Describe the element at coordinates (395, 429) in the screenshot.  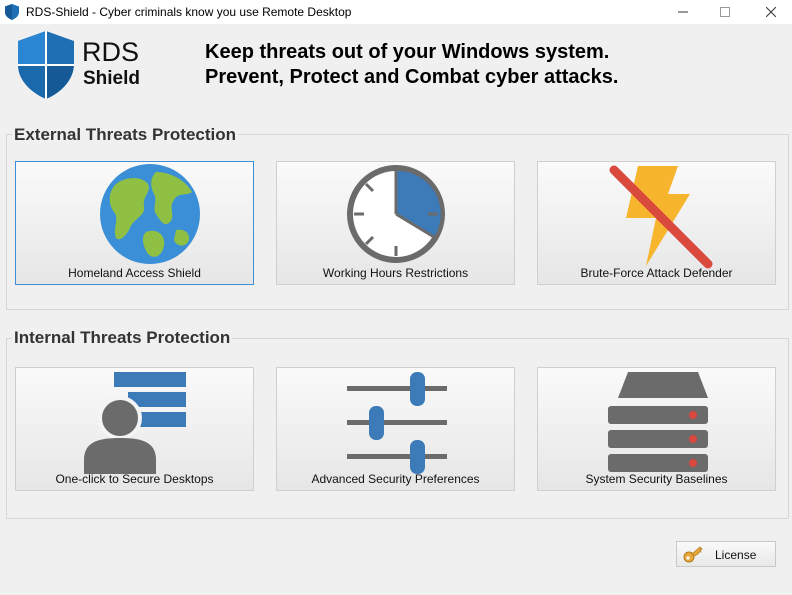
I see `tile-advanced-security-preferences: Advanced Security Preferences` at that location.